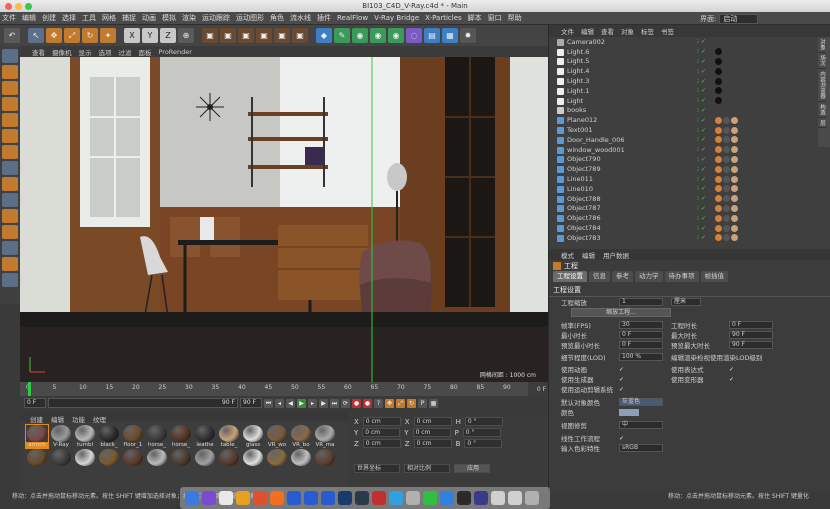  Describe the element at coordinates (647, 31) in the screenshot. I see `object-menu-item: 标签` at that location.